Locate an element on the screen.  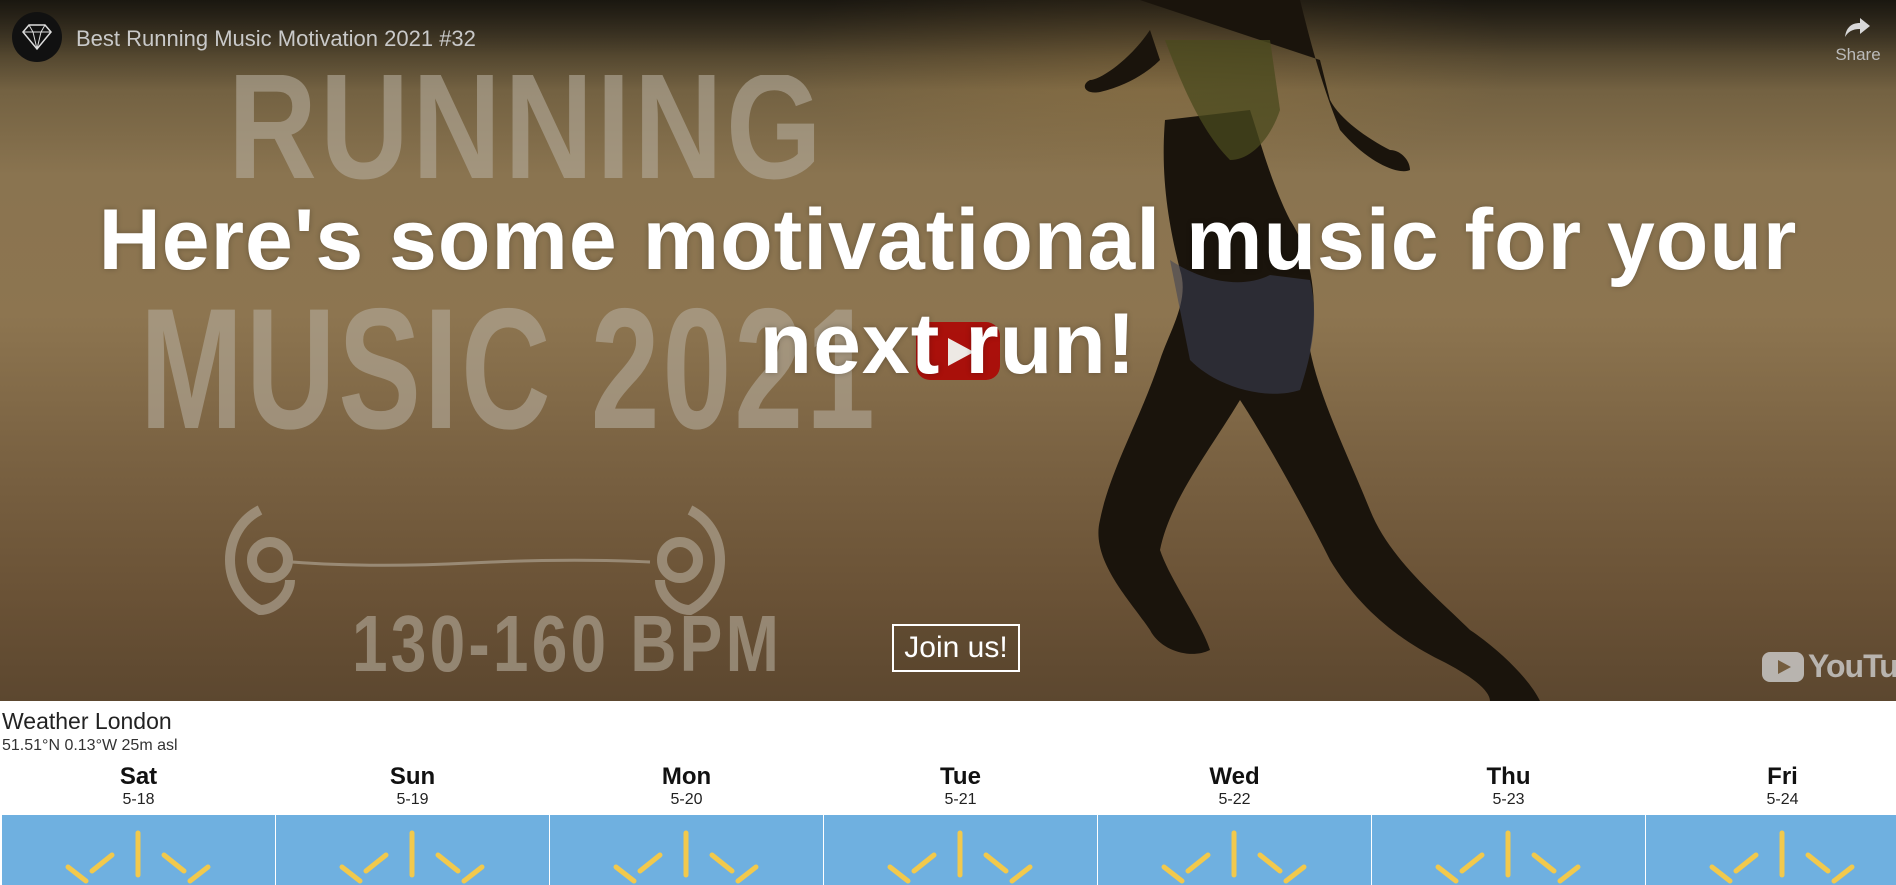
forecast-day: Tue 5-21 is located at coordinates (960, 824).